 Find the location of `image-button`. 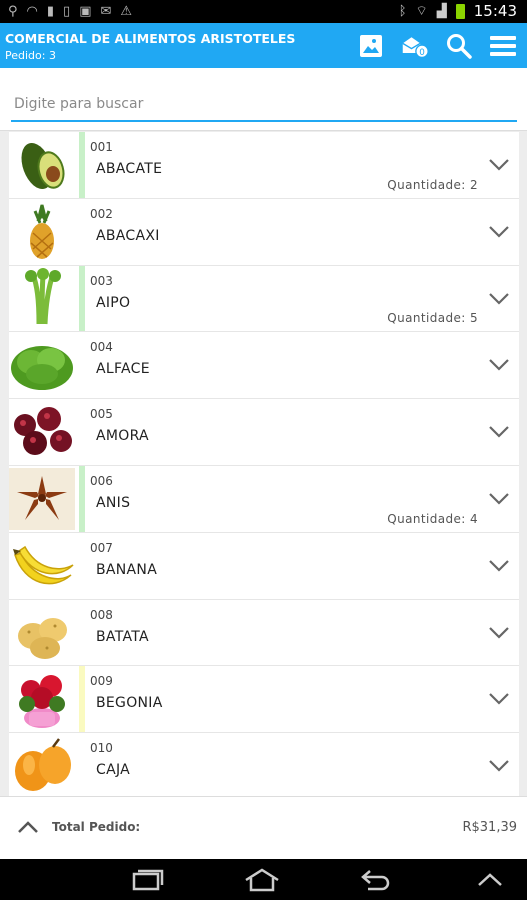

image-button is located at coordinates (371, 46).